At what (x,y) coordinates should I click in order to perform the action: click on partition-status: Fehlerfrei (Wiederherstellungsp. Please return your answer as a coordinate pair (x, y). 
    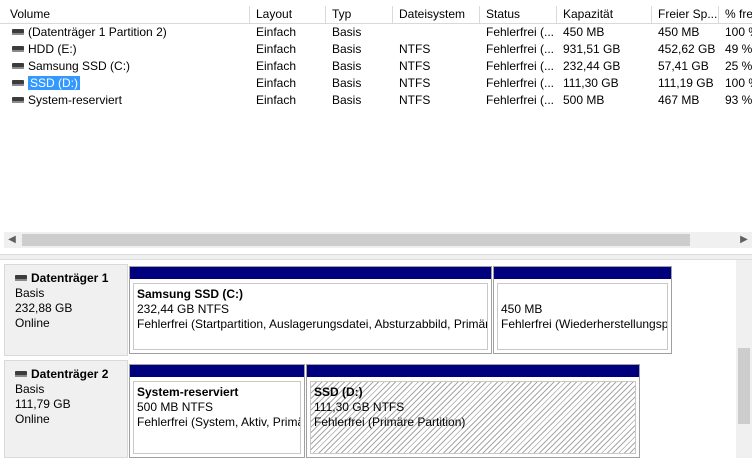
    Looking at the image, I should click on (584, 324).